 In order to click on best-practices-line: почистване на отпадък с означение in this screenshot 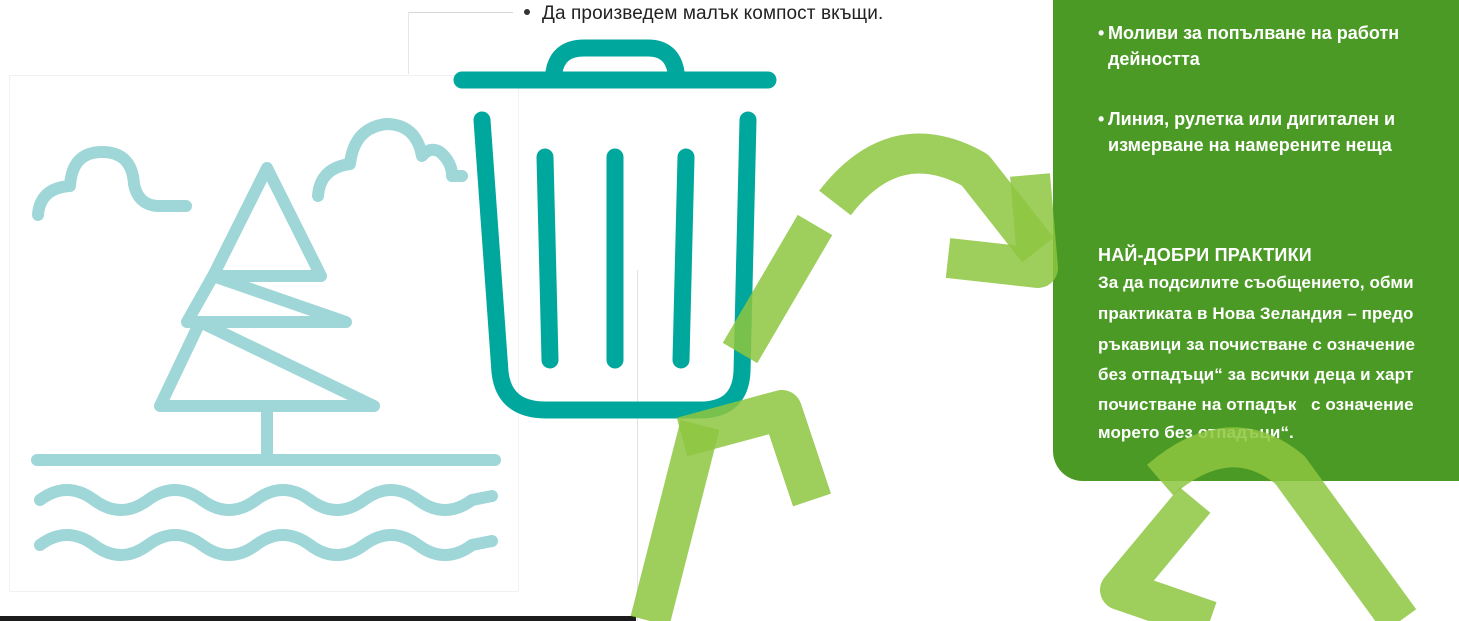, I will do `click(1256, 404)`.